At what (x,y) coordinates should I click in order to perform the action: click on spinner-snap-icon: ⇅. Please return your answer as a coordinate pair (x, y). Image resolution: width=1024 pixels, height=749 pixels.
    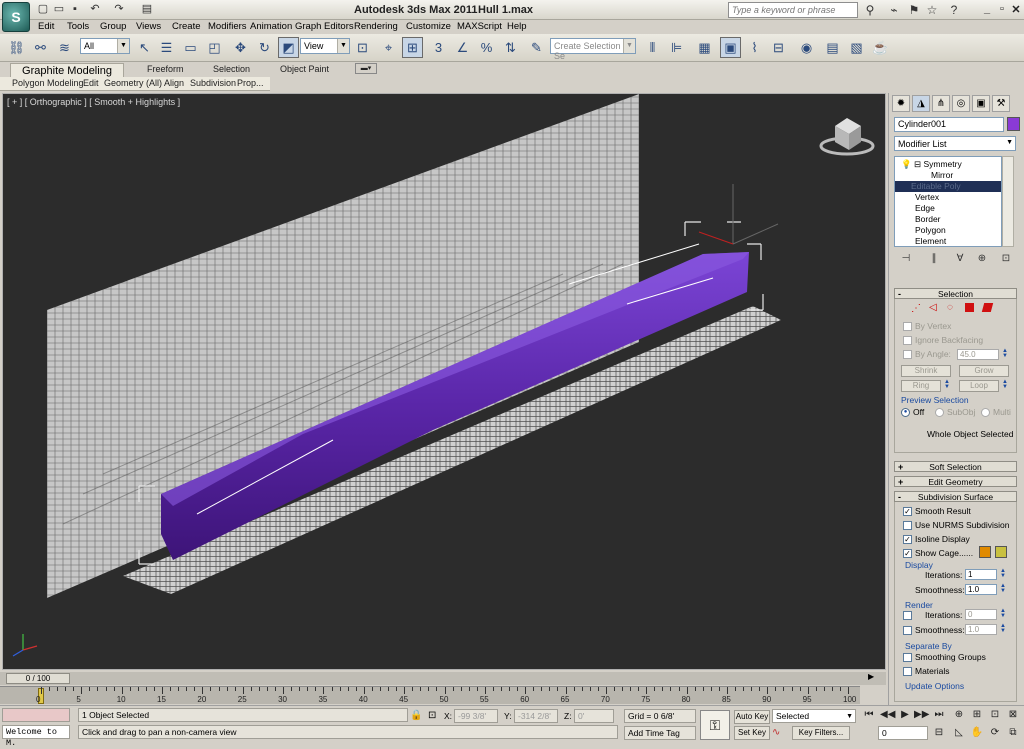
    Looking at the image, I should click on (510, 47).